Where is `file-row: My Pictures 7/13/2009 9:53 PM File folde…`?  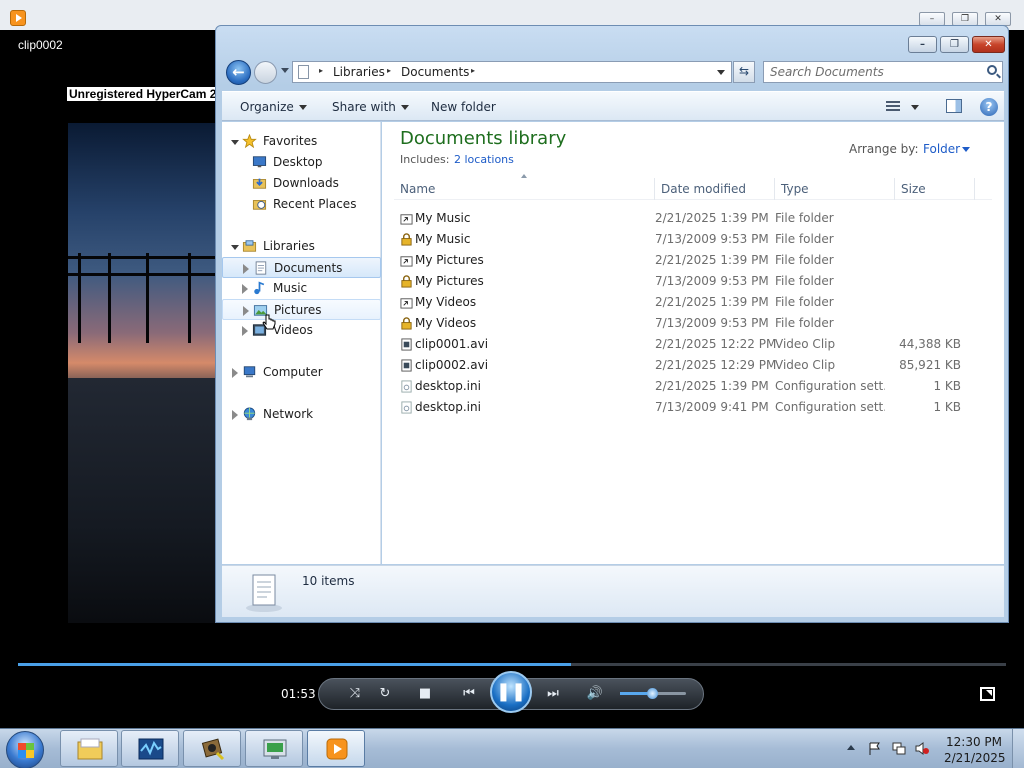 file-row: My Pictures 7/13/2009 9:53 PM File folde… is located at coordinates (693, 281).